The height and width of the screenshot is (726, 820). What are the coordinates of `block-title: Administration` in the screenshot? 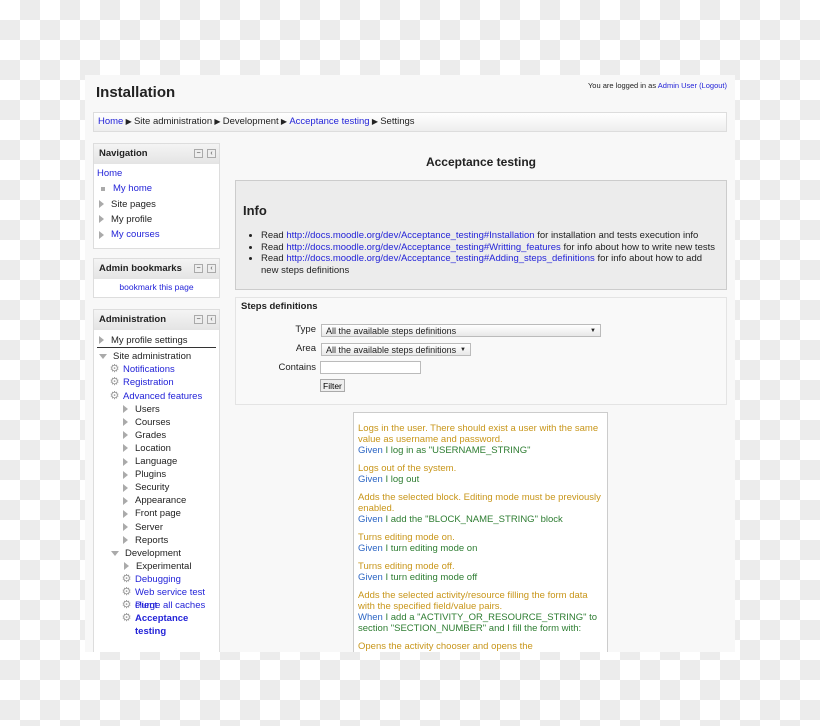 It's located at (133, 319).